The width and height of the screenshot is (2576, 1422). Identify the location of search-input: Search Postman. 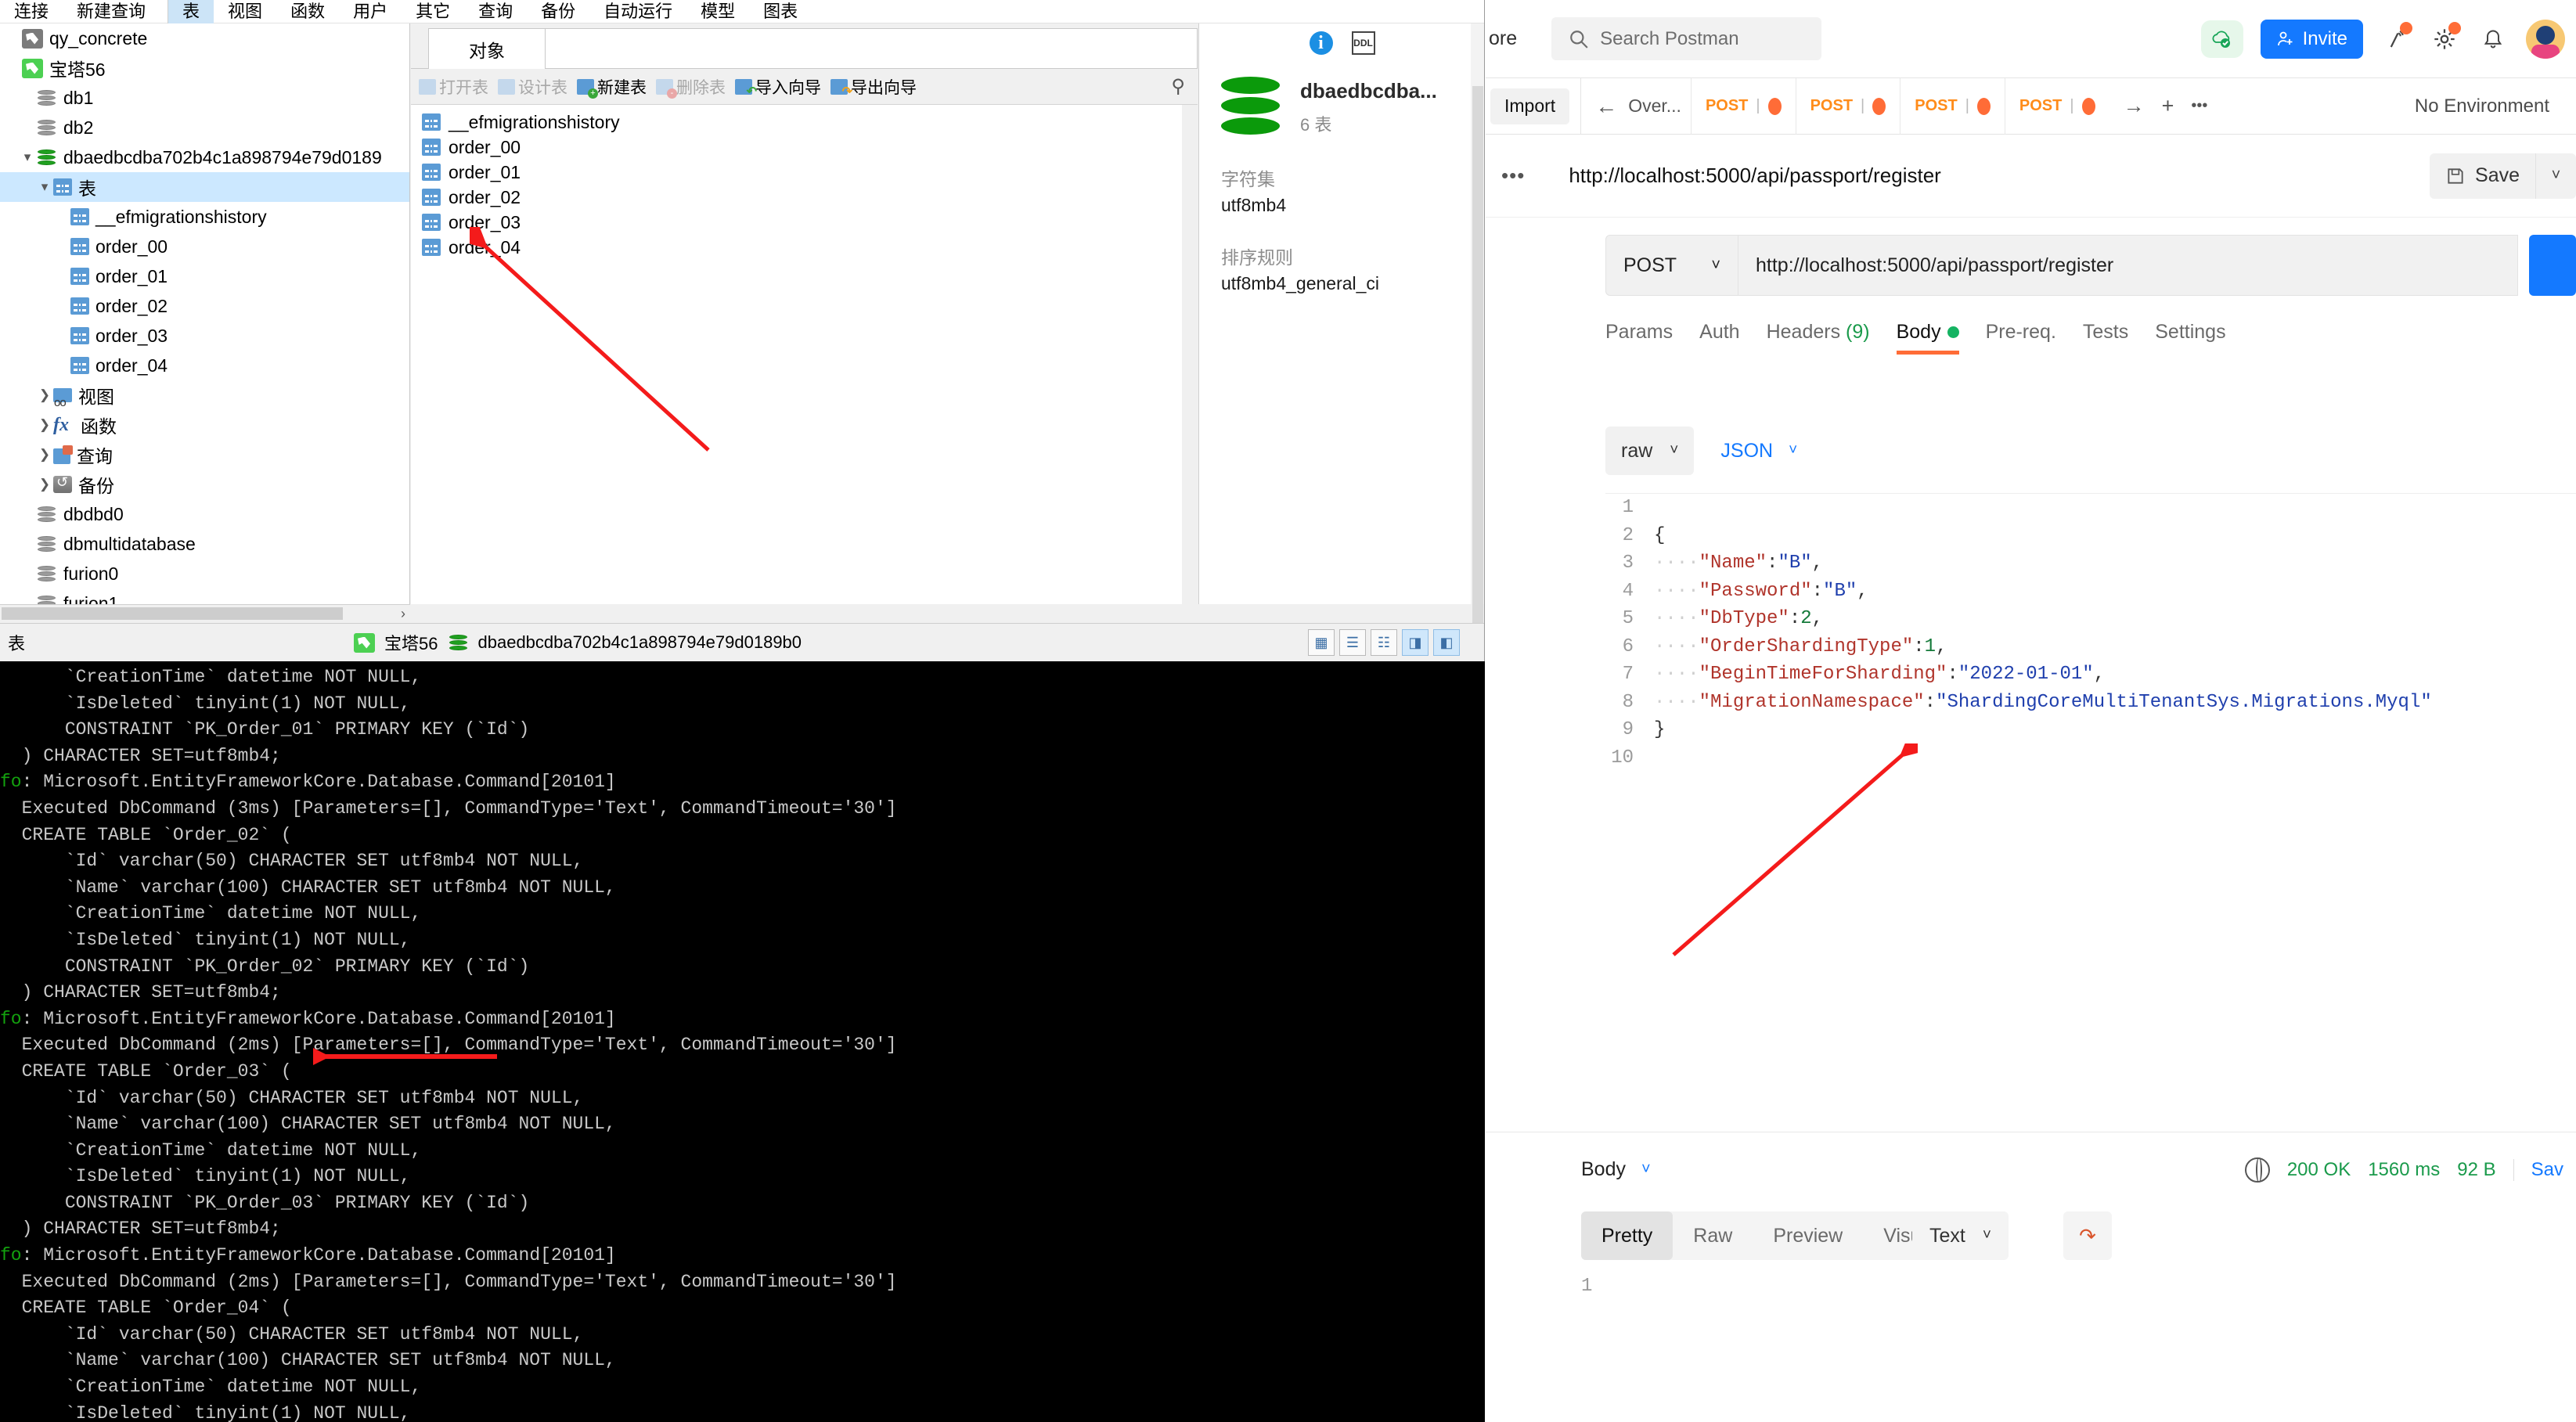
(1686, 38).